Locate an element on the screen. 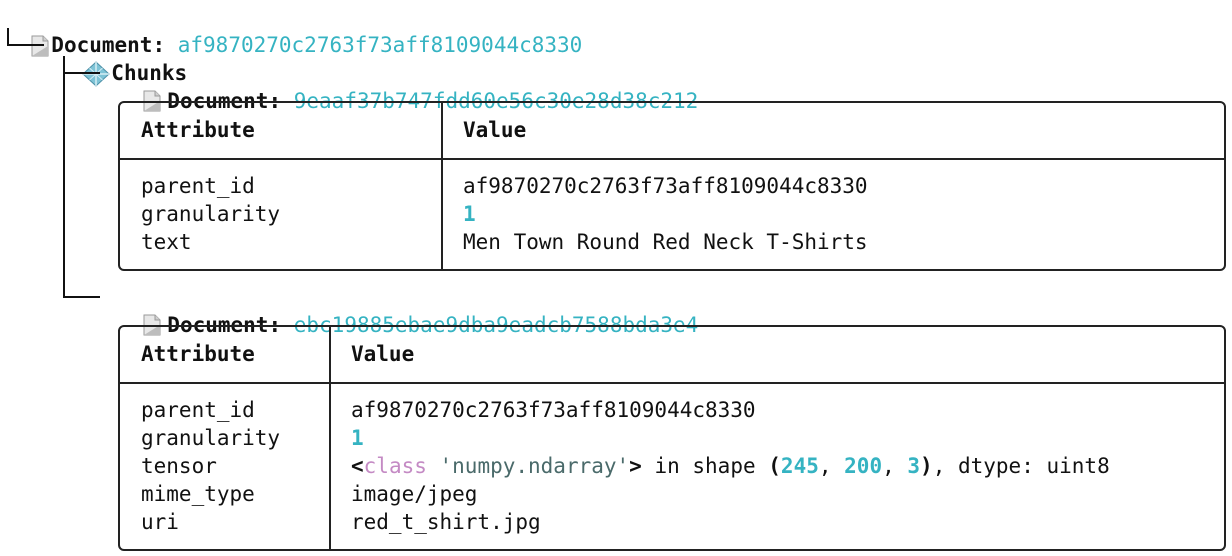 This screenshot has height=556, width=1232. attribute-name: uri is located at coordinates (160, 522).